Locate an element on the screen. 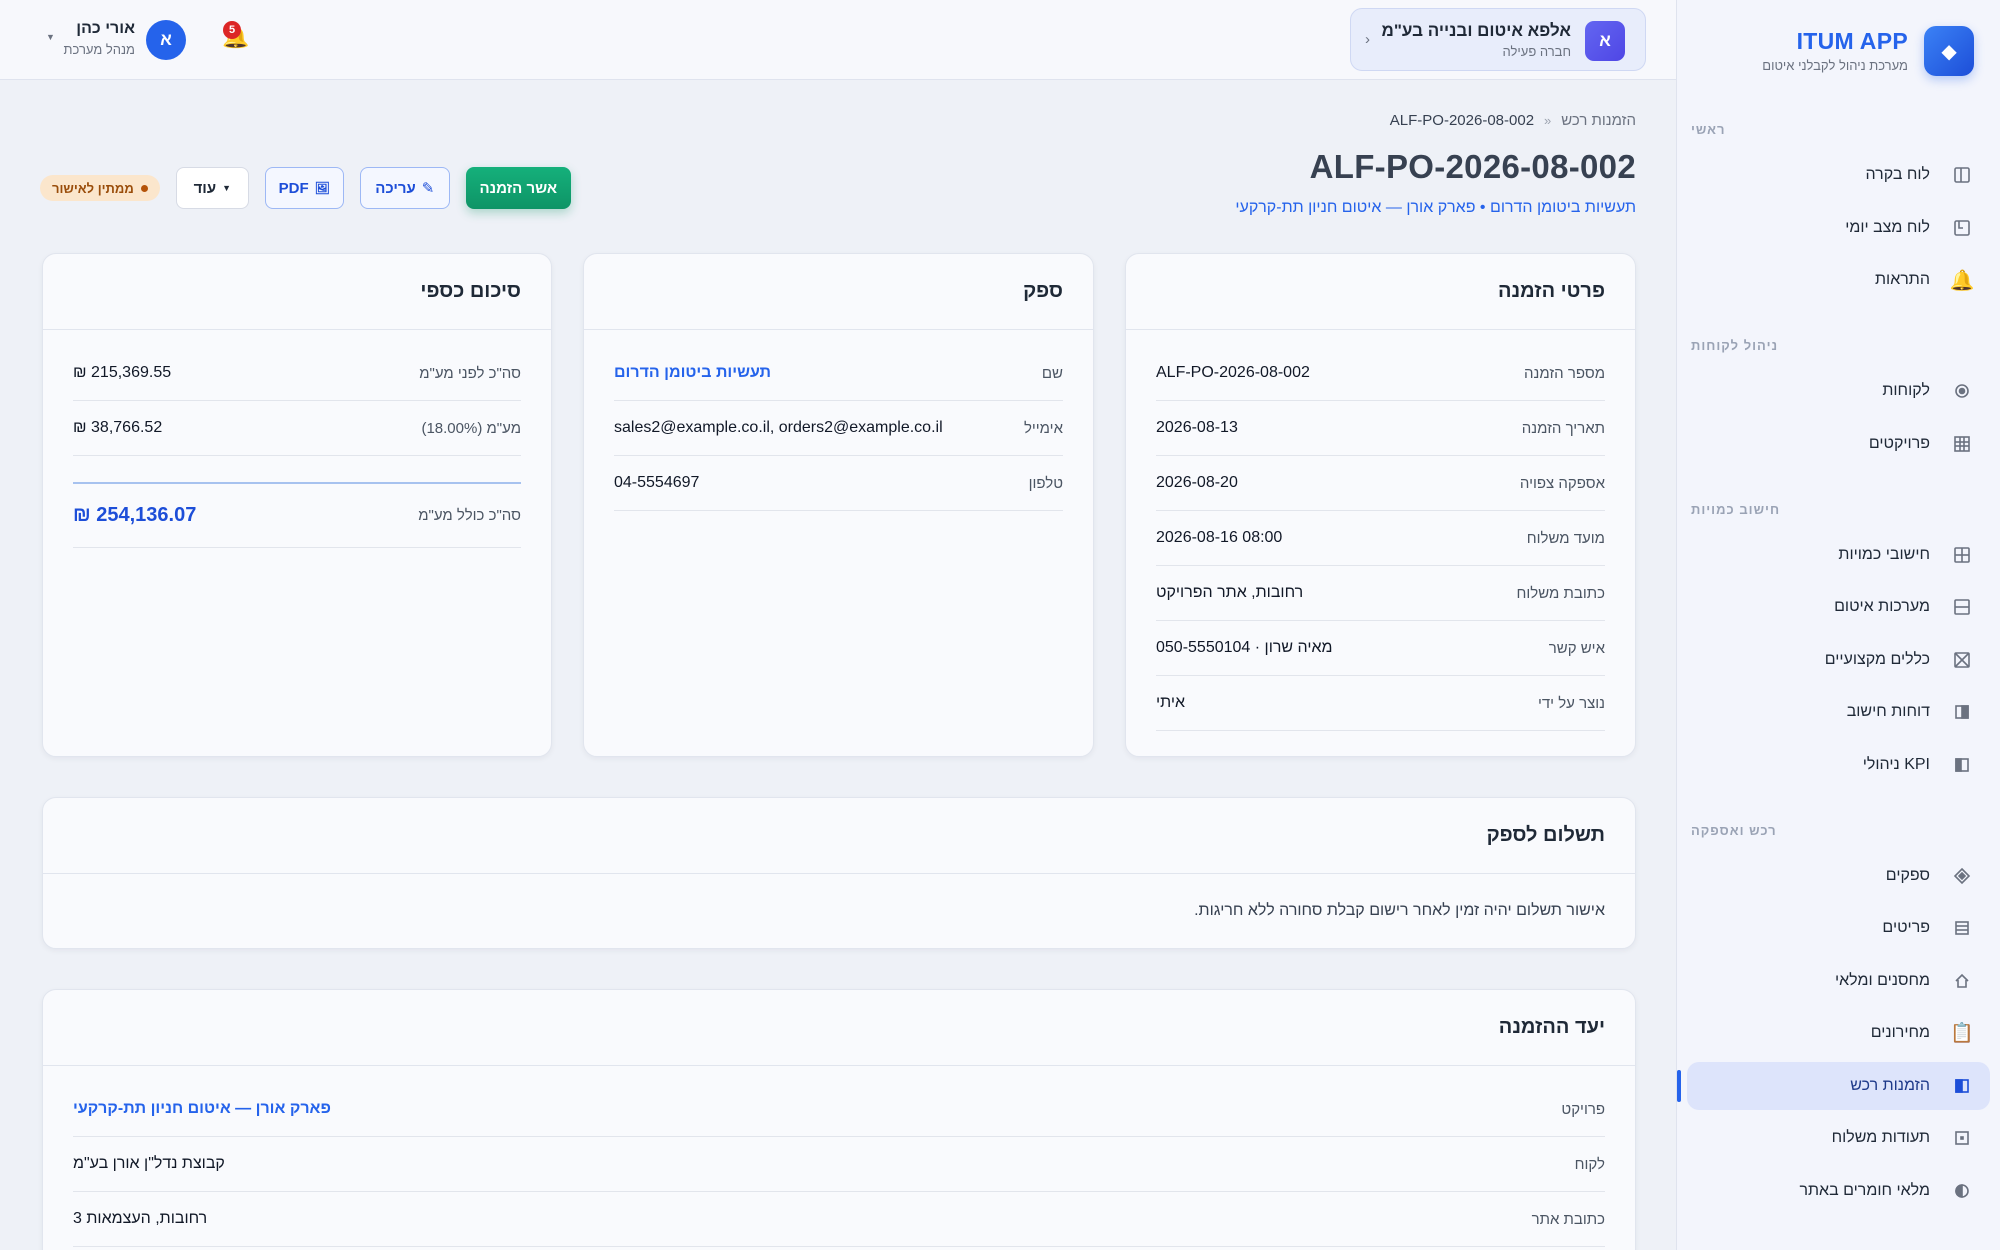 The height and width of the screenshot is (1250, 2000). customers-icon is located at coordinates (1962, 391).